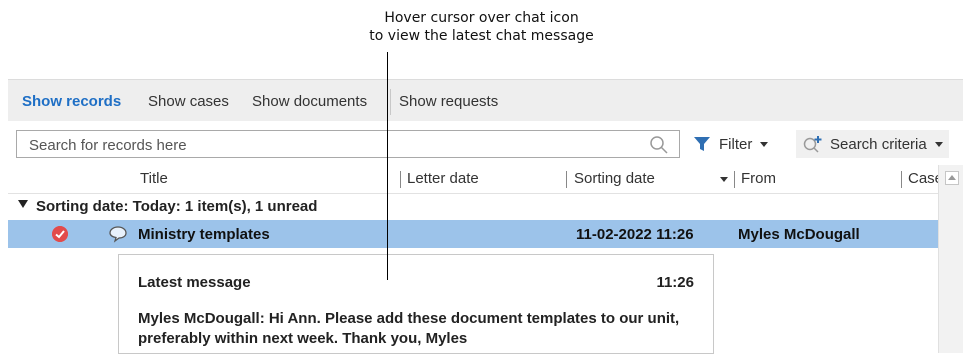  What do you see at coordinates (659, 145) in the screenshot?
I see `search-icon` at bounding box center [659, 145].